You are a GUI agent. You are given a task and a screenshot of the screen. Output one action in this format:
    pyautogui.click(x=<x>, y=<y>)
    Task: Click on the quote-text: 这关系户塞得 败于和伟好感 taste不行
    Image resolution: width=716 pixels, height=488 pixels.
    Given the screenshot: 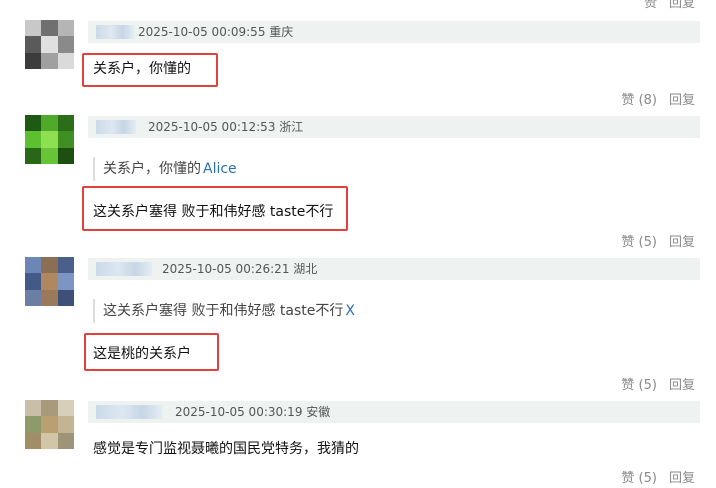 What is the action you would take?
    pyautogui.click(x=223, y=311)
    